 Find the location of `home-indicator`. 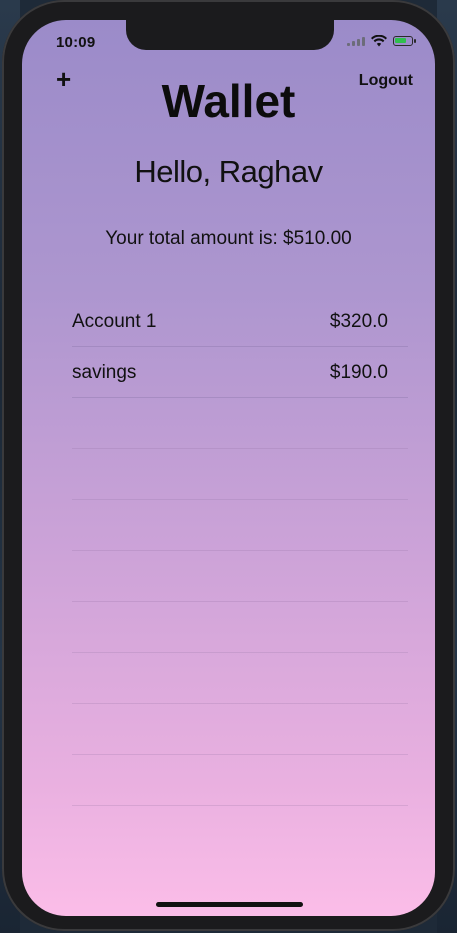

home-indicator is located at coordinates (229, 904).